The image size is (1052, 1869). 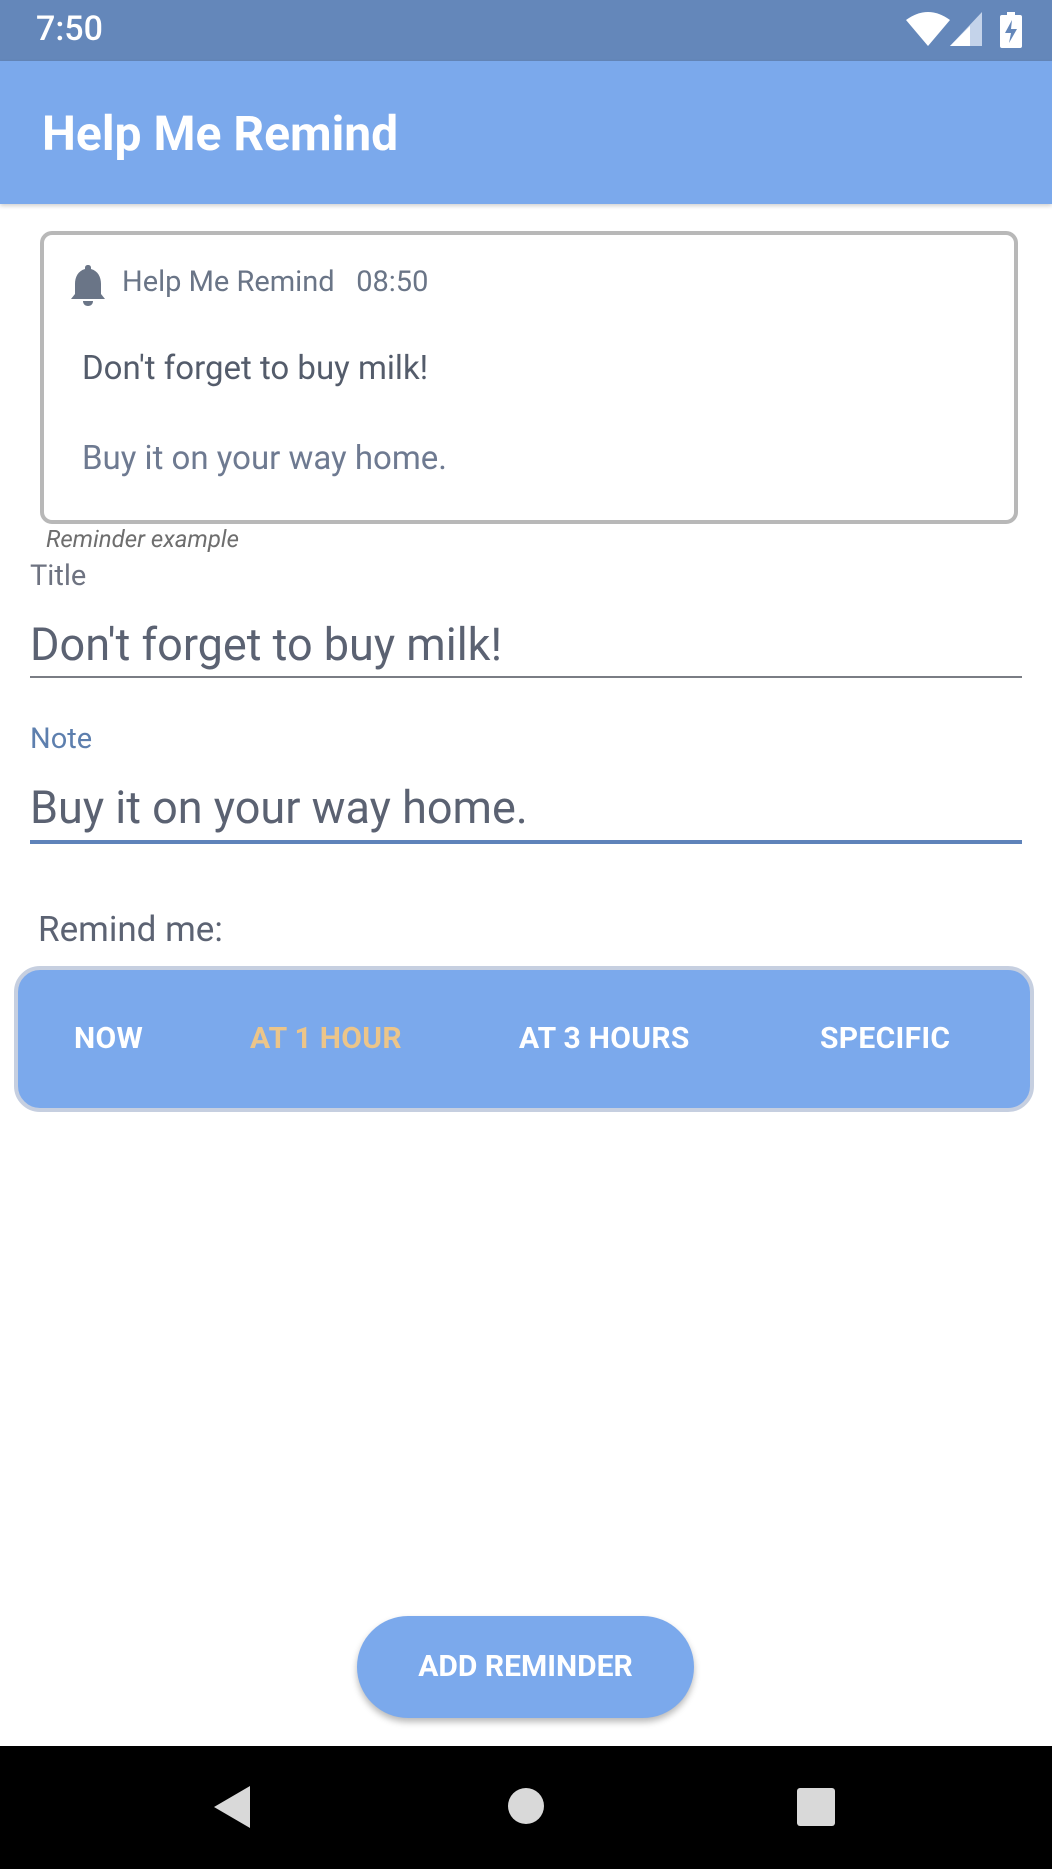 What do you see at coordinates (966, 29) in the screenshot?
I see `cell-signal-icon` at bounding box center [966, 29].